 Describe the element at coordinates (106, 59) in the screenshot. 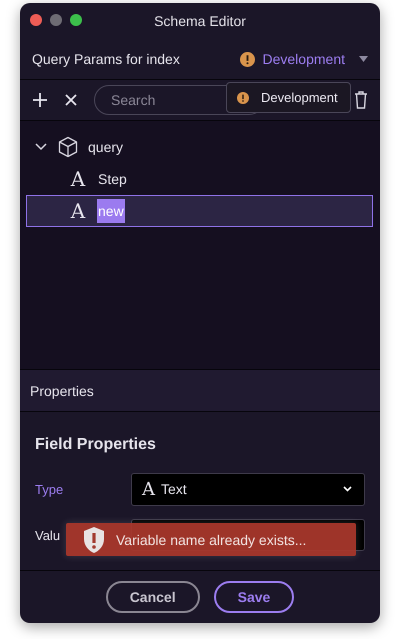

I see `panel-title: Query Params for index` at that location.